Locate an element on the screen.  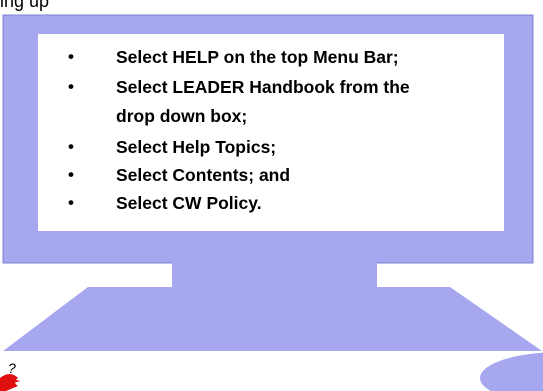
mouse-shape is located at coordinates (511, 371).